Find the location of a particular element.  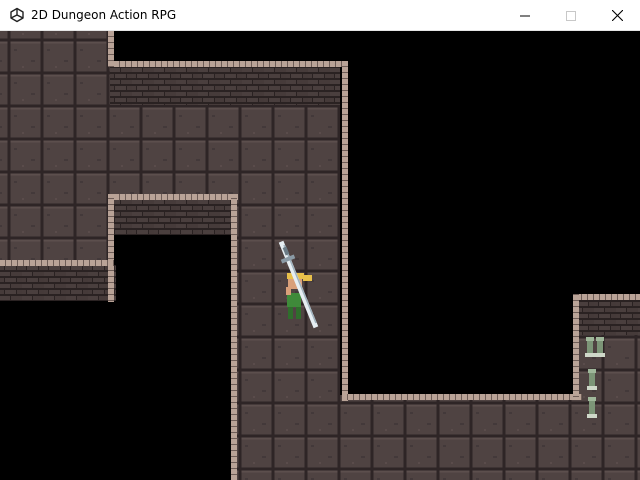

trim-inner-pillar is located at coordinates (234, 337).